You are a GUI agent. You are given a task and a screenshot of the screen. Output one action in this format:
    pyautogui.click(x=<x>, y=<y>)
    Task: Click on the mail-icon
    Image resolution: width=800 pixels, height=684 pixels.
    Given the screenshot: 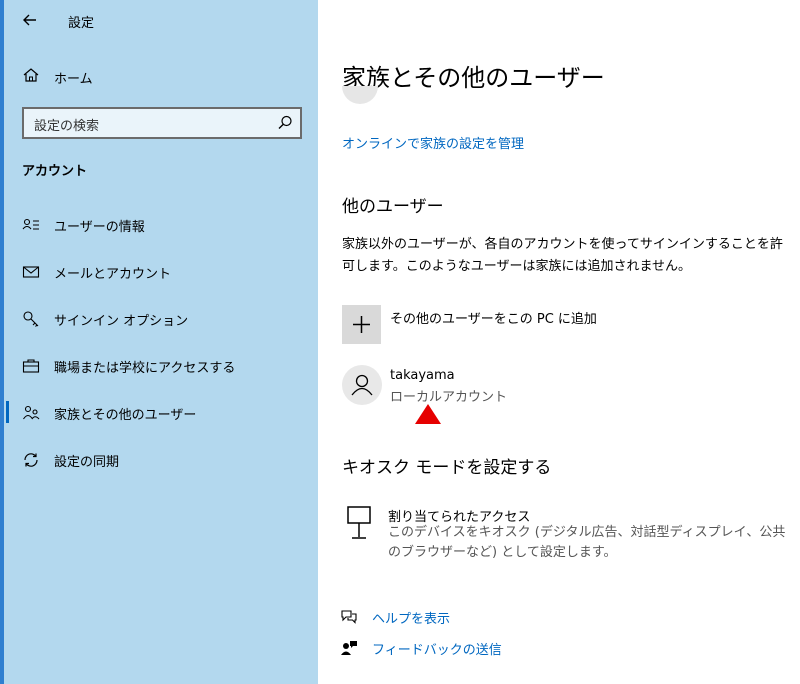 What is the action you would take?
    pyautogui.click(x=31, y=272)
    